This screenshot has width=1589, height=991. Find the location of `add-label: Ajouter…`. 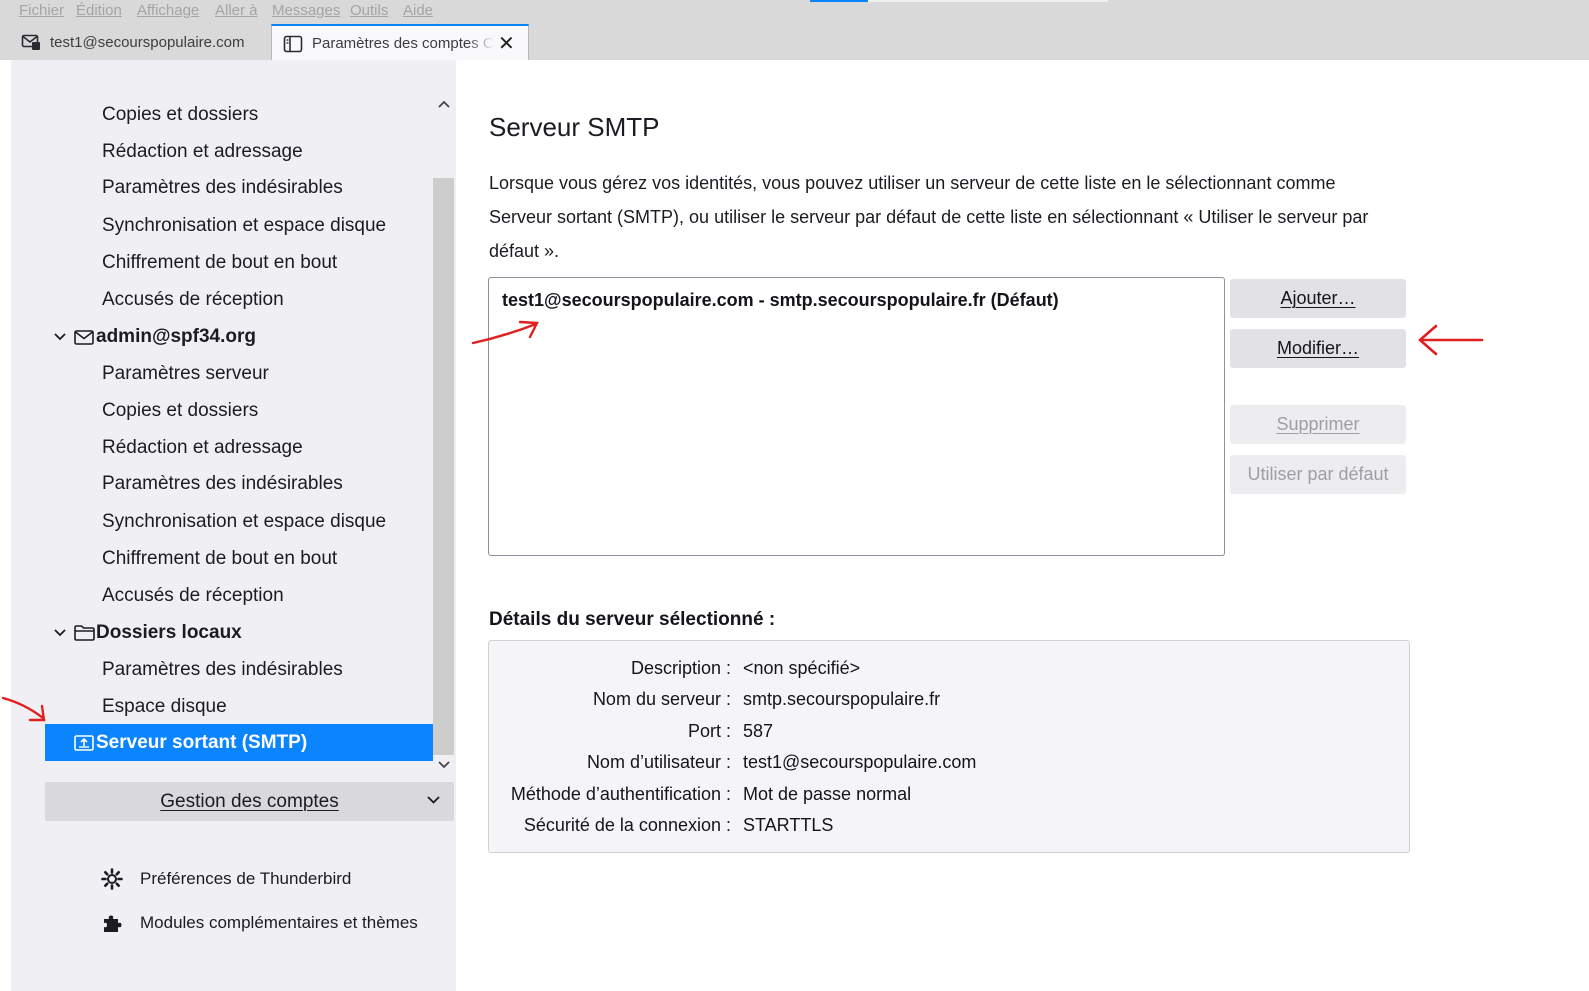

add-label: Ajouter… is located at coordinates (1318, 298).